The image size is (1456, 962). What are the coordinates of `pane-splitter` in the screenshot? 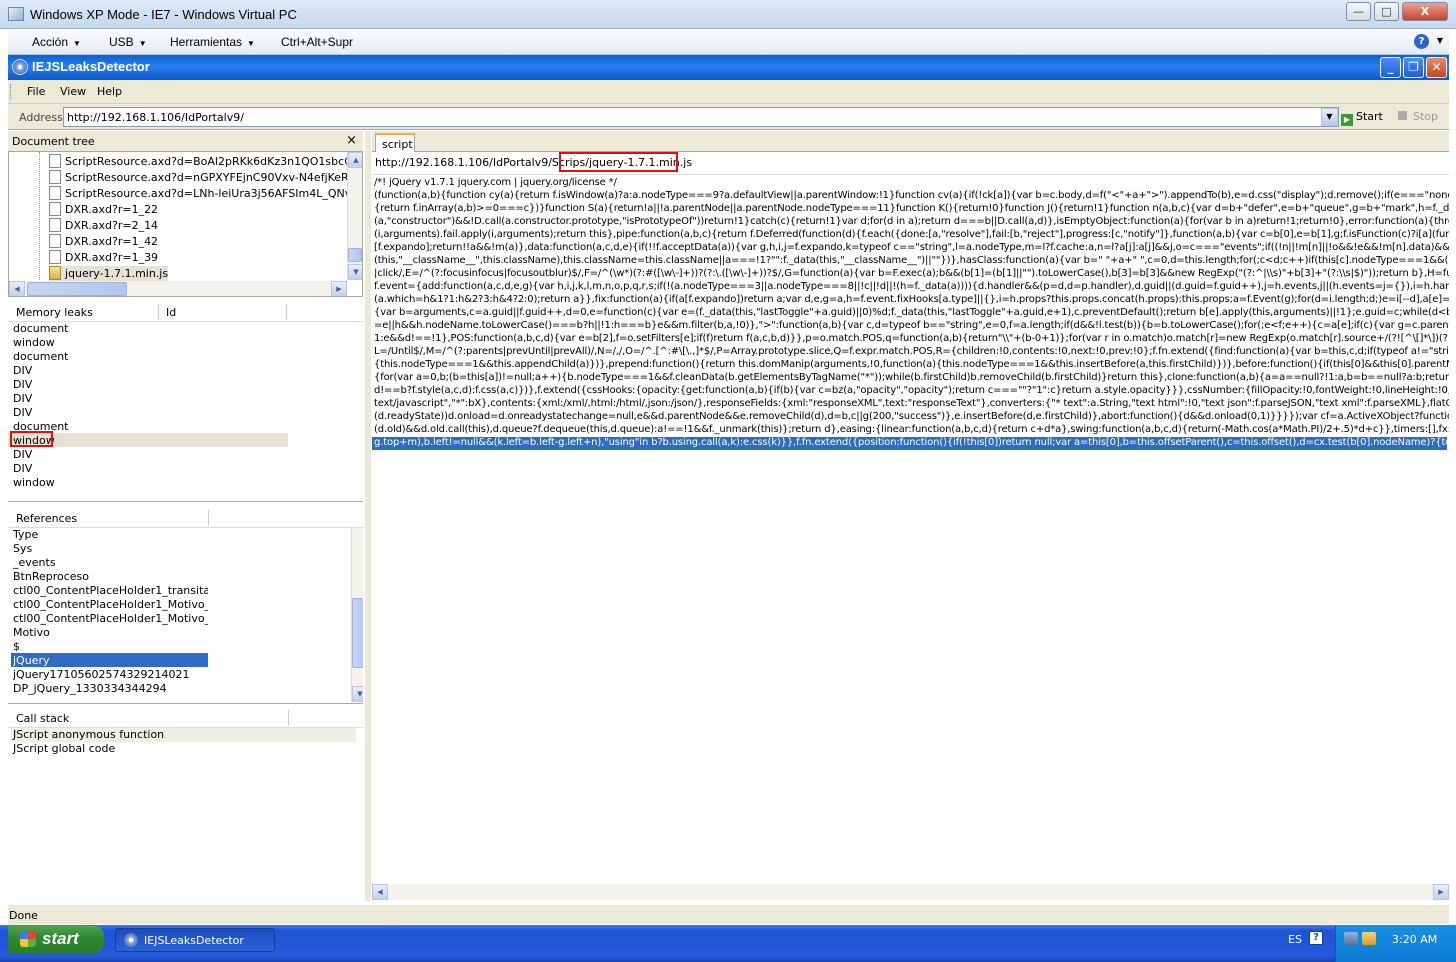 It's located at (368, 516).